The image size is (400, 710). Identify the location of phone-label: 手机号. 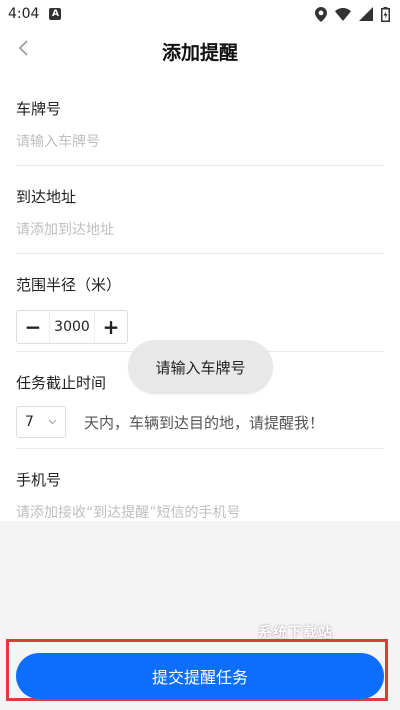
(39, 480).